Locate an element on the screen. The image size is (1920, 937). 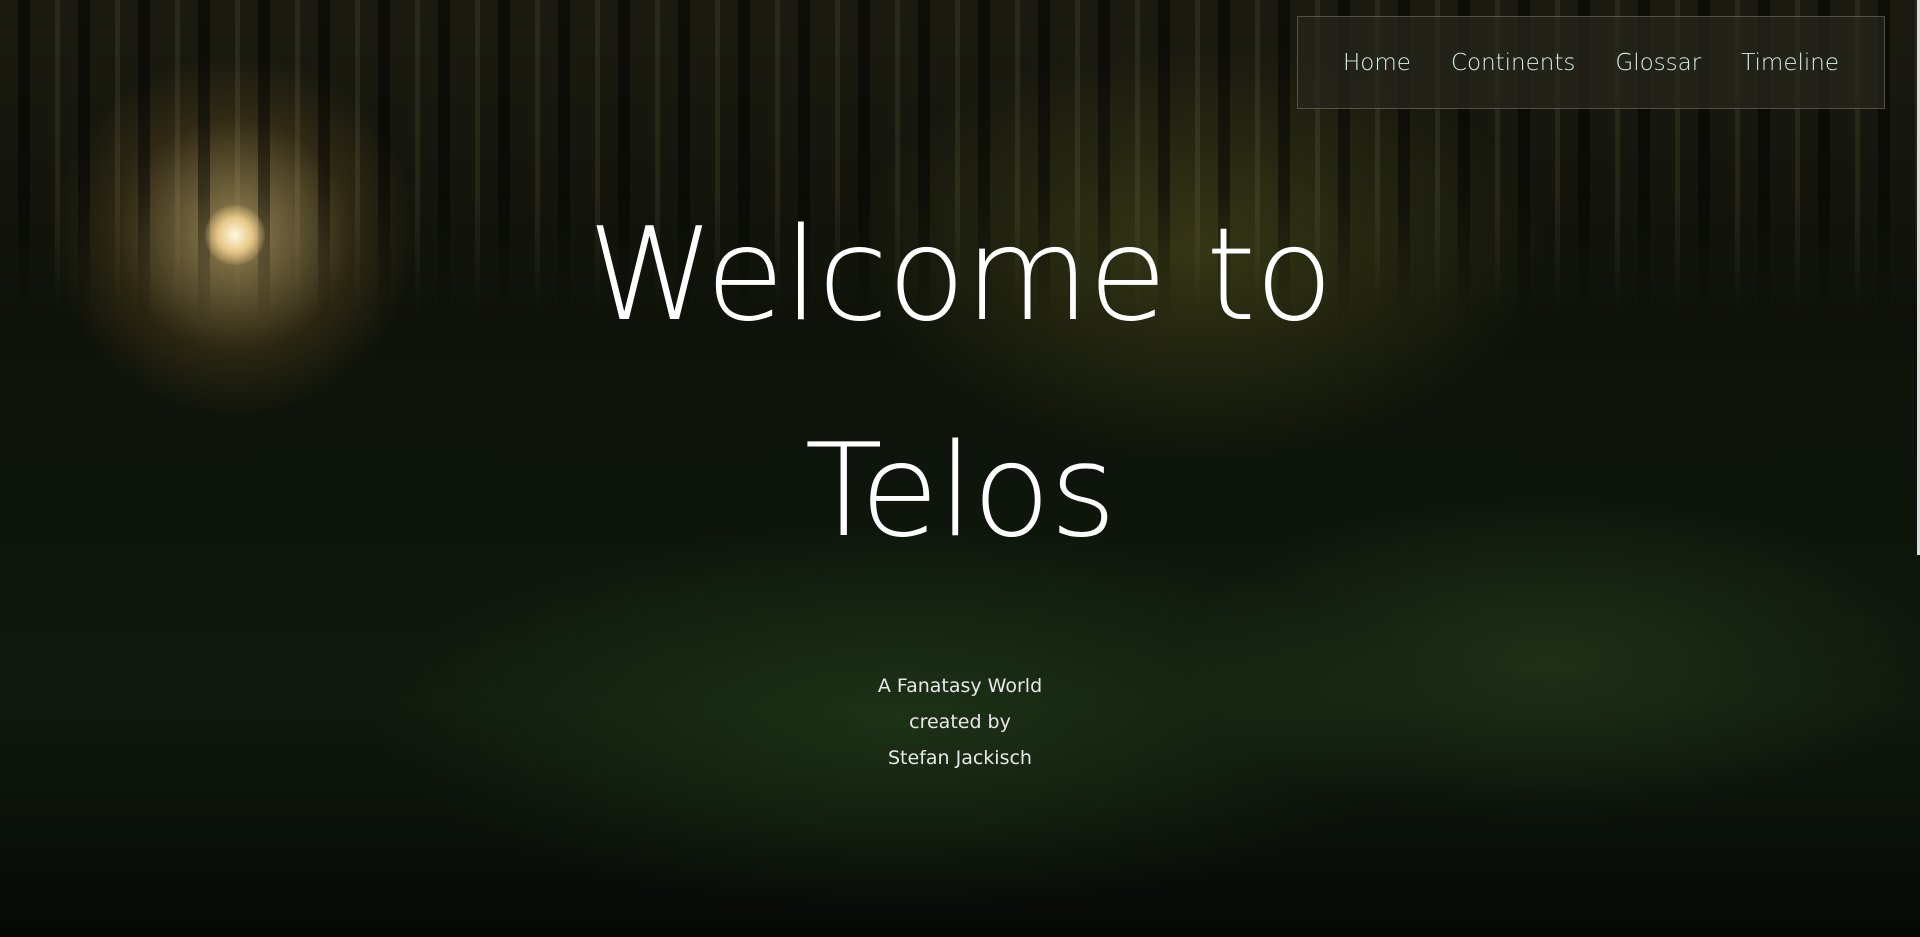
nav-glossar: Glossar is located at coordinates (1658, 63).